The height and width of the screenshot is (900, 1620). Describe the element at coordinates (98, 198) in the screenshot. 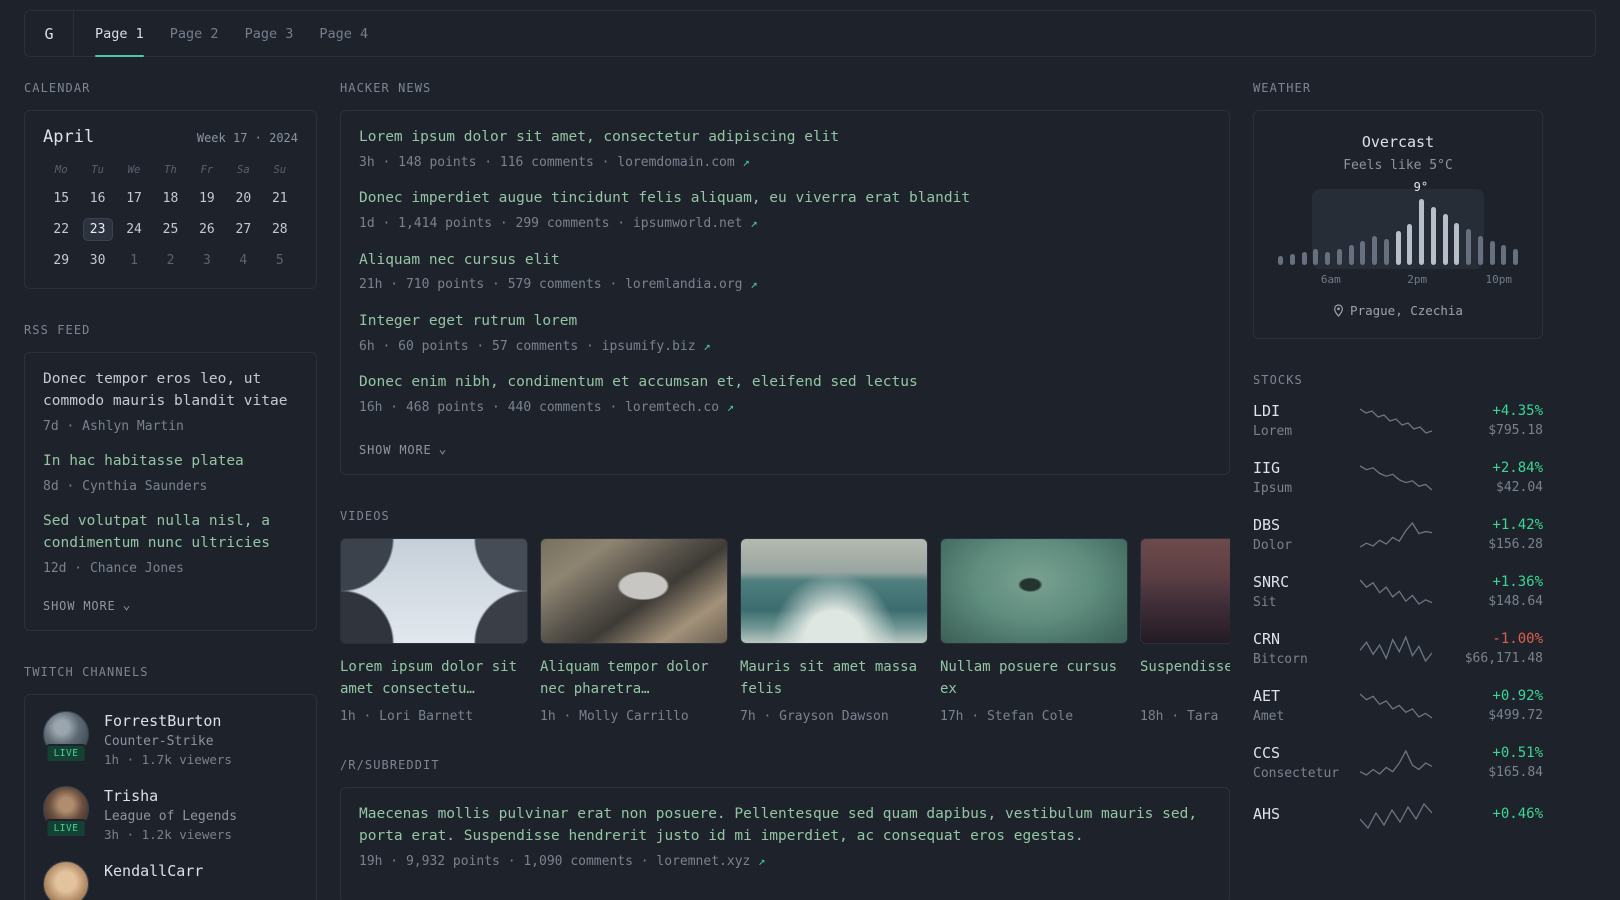

I see `calendar-date: 16` at that location.